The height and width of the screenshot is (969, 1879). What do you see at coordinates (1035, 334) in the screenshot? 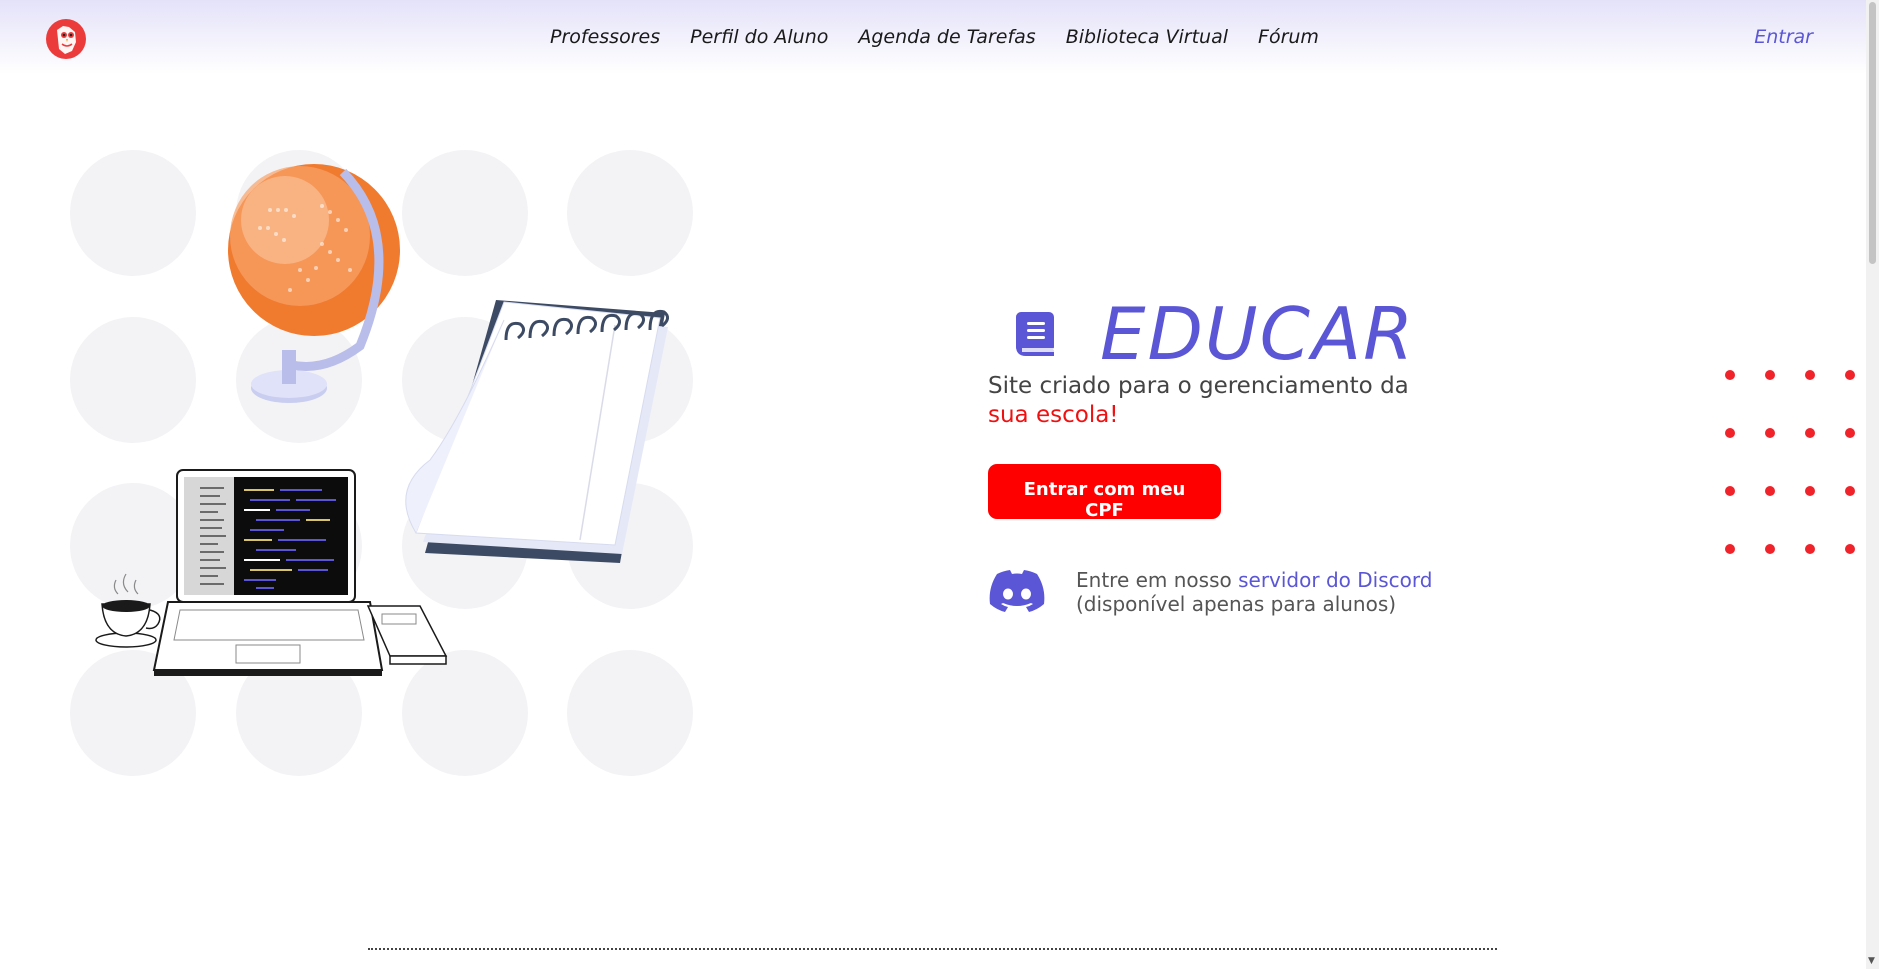
I see `book-icon` at bounding box center [1035, 334].